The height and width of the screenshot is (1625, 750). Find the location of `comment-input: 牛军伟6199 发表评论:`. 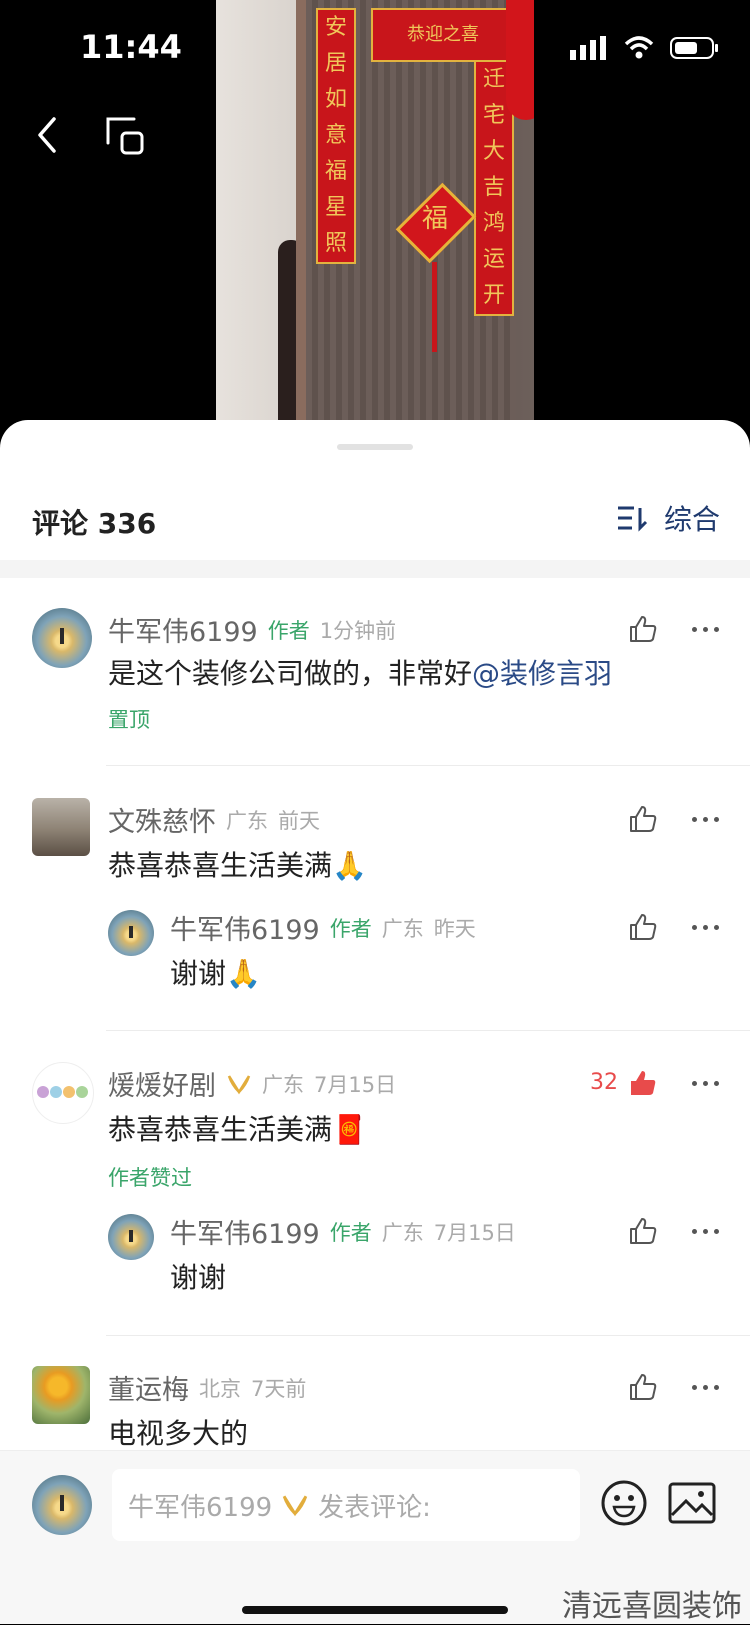

comment-input: 牛军伟6199 发表评论: is located at coordinates (346, 1505).